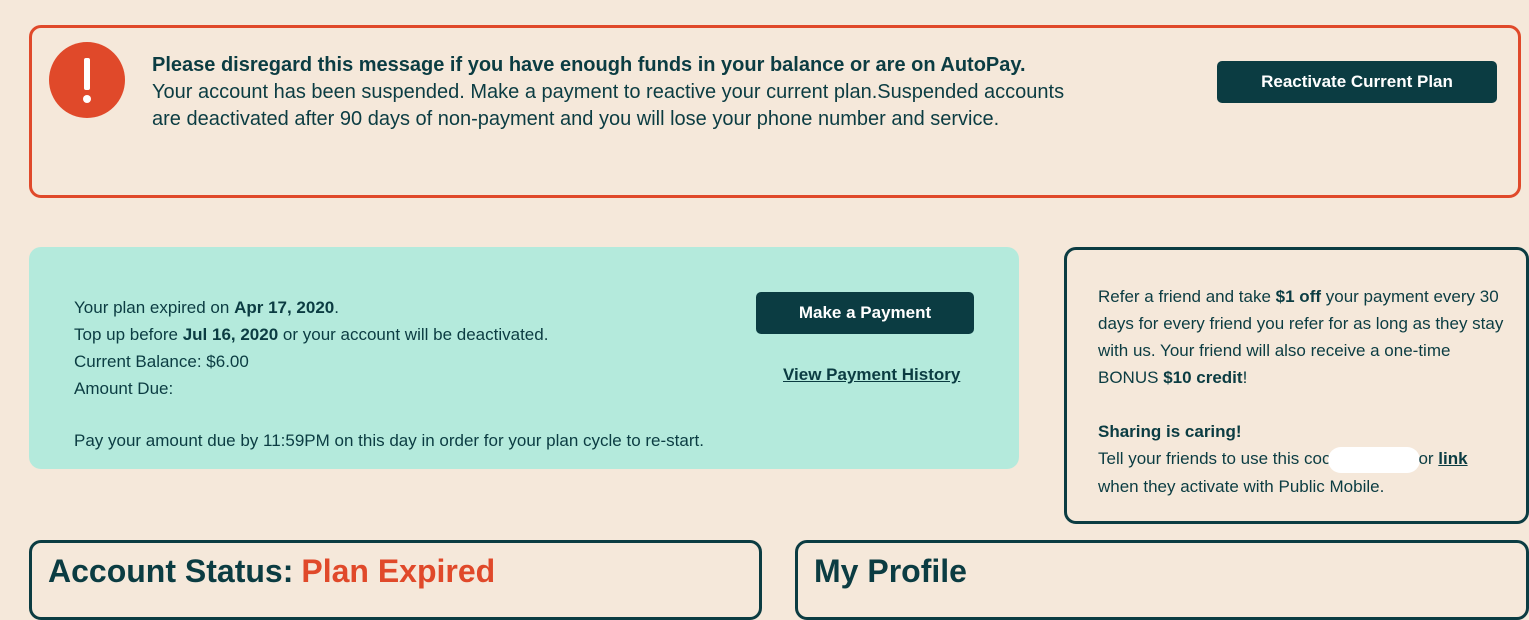 The height and width of the screenshot is (620, 1529). Describe the element at coordinates (161, 361) in the screenshot. I see `current-balance: Current Balance: $6.00` at that location.